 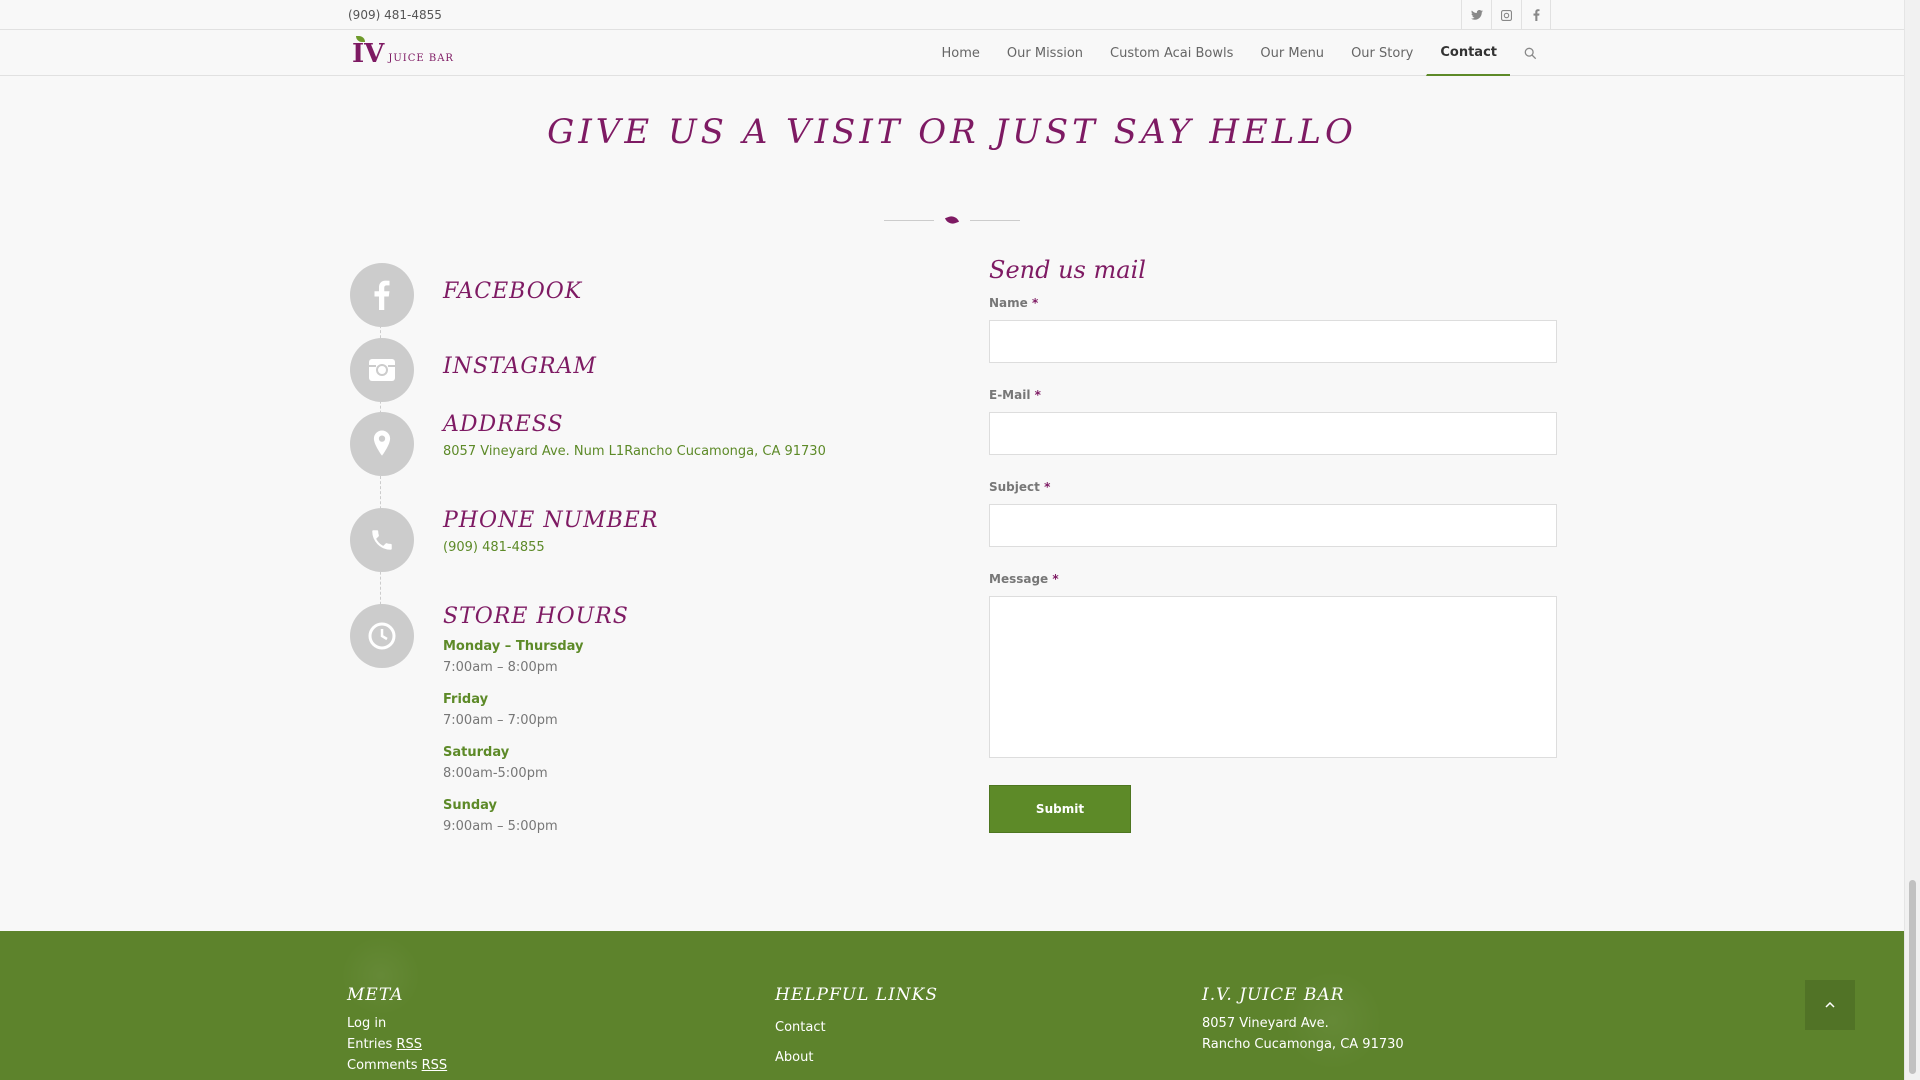 What do you see at coordinates (1265, 1023) in the screenshot?
I see `footer-address-line1: 8057 Vineyard Ave.` at bounding box center [1265, 1023].